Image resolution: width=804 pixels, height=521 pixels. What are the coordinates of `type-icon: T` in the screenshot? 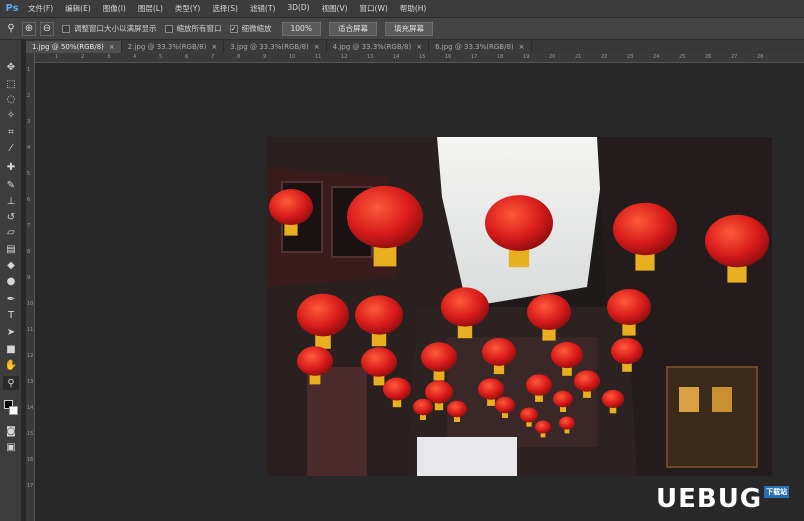 It's located at (11, 315).